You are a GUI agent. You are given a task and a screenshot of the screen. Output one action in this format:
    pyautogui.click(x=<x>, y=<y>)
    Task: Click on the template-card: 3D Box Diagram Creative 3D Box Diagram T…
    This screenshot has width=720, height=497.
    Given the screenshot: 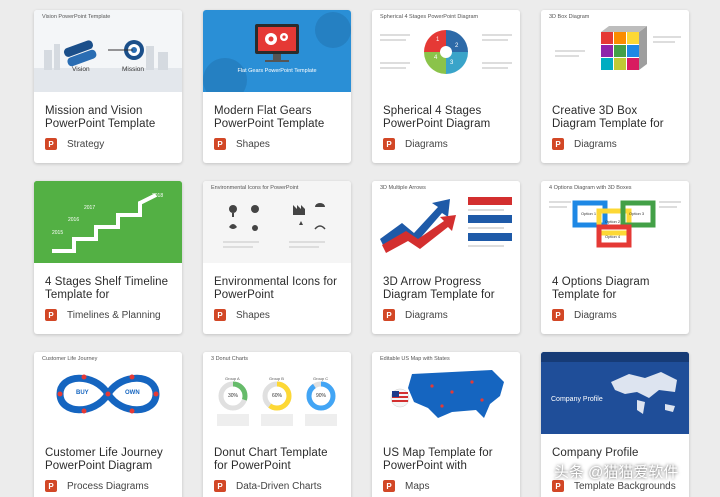 What is the action you would take?
    pyautogui.click(x=615, y=86)
    